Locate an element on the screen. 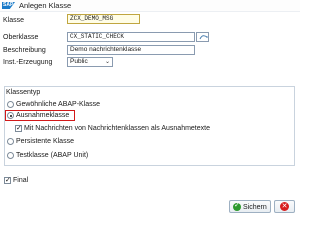 This screenshot has width=320, height=240. beschreibung-field: Demo nachrichtenklasse is located at coordinates (131, 50).